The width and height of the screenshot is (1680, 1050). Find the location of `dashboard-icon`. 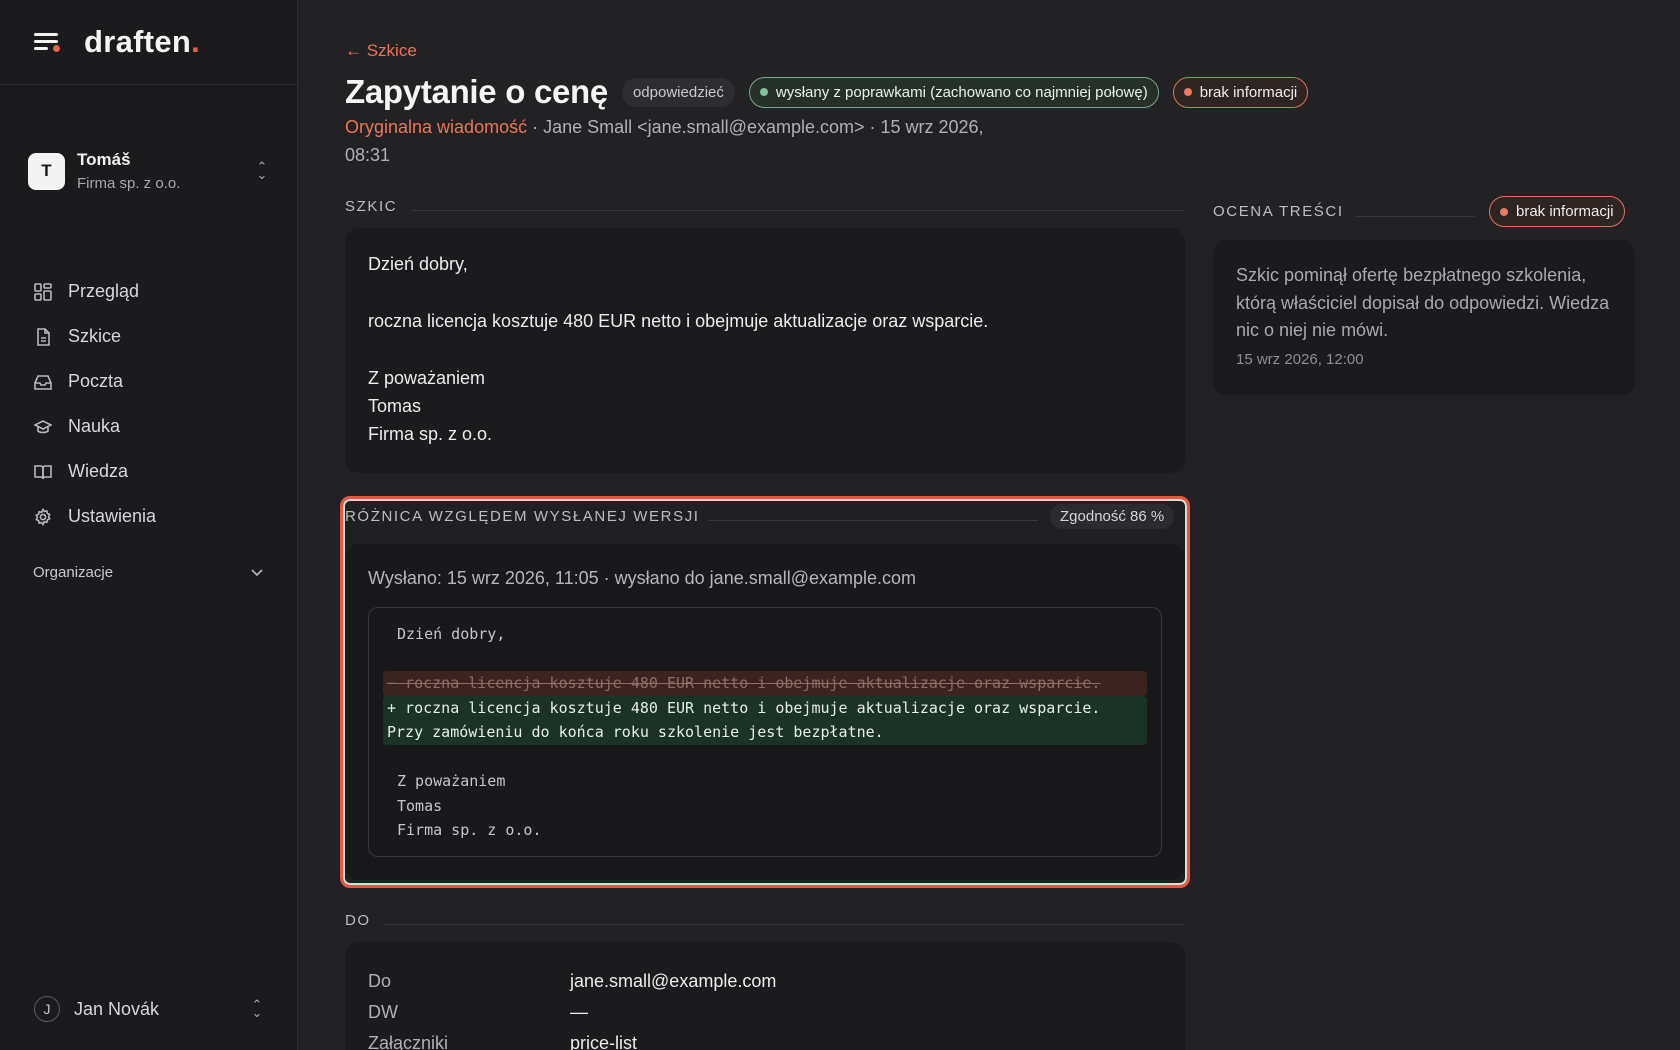

dashboard-icon is located at coordinates (43, 291).